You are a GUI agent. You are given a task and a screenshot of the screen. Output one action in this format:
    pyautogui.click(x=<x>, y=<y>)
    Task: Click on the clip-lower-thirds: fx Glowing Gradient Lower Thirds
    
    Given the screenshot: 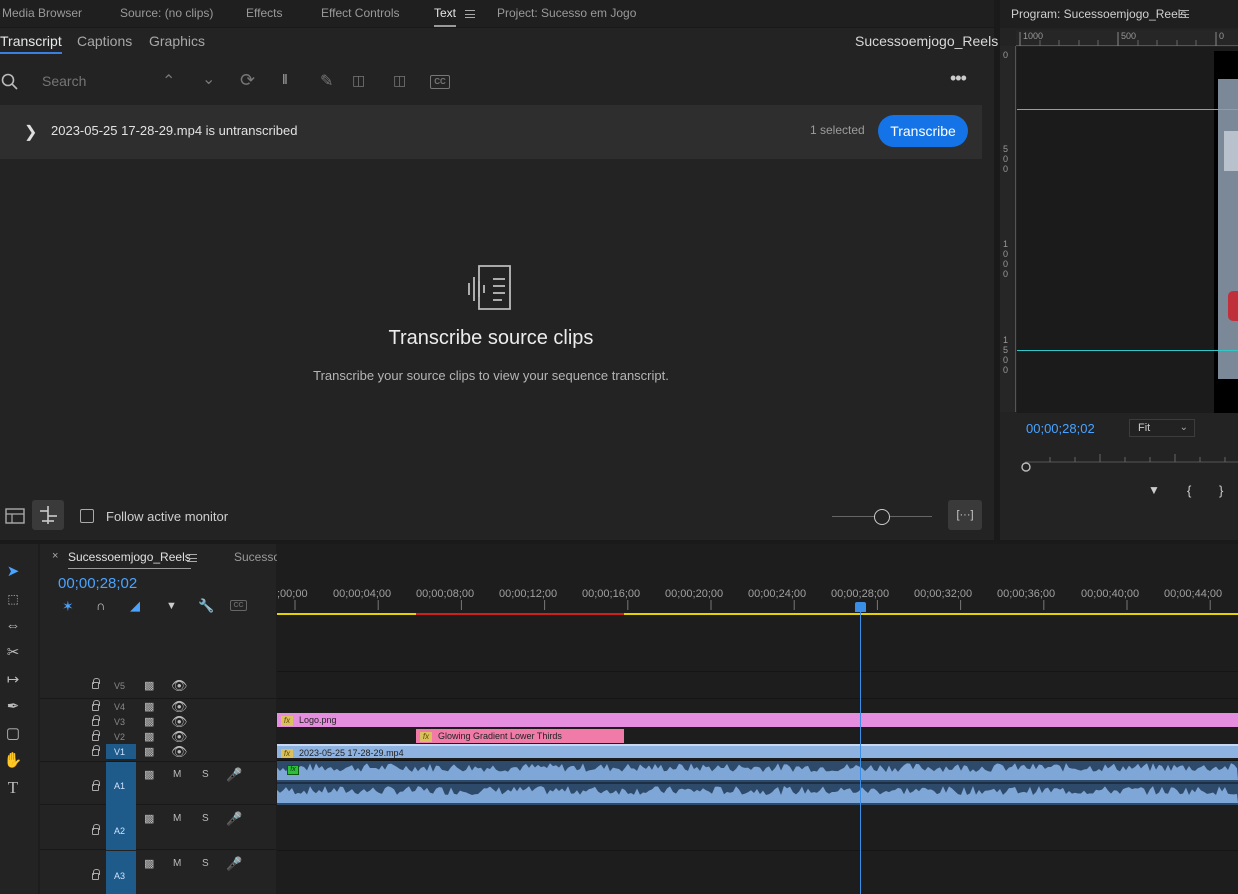 What is the action you would take?
    pyautogui.click(x=520, y=736)
    